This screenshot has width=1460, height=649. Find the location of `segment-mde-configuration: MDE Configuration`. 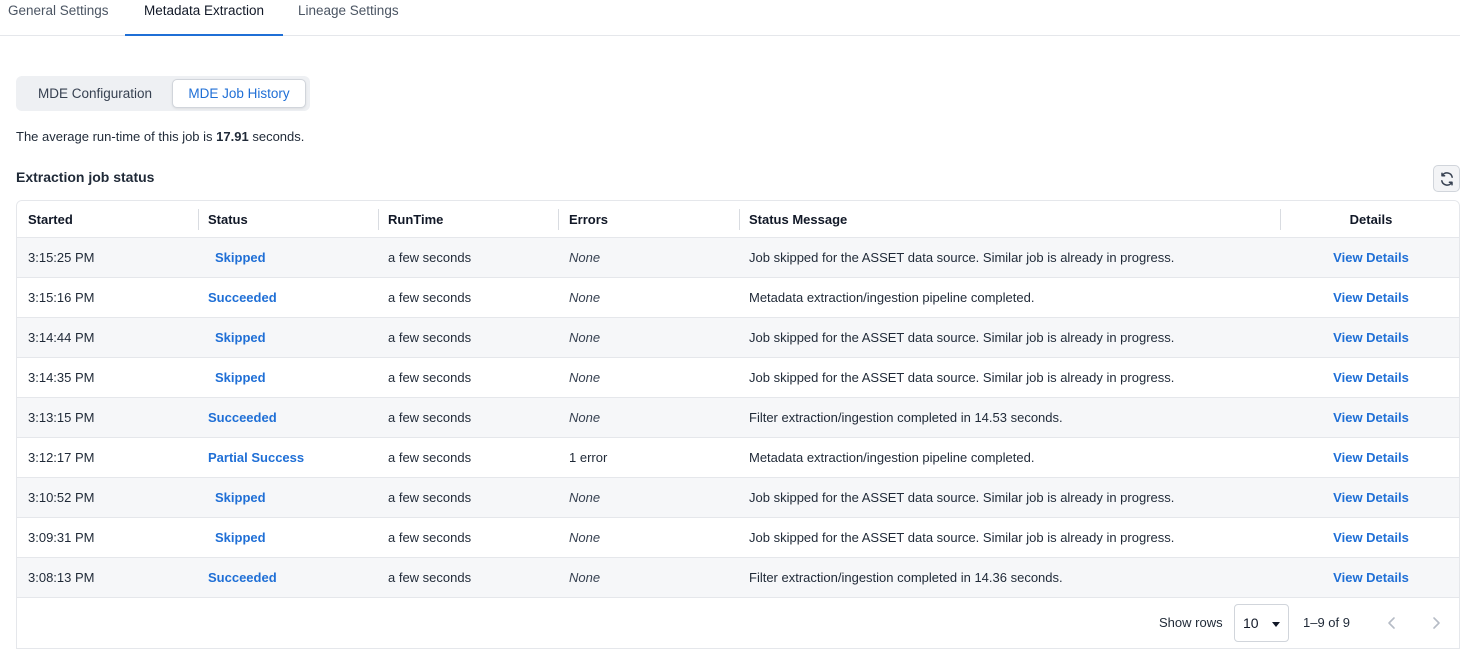

segment-mde-configuration: MDE Configuration is located at coordinates (95, 93).